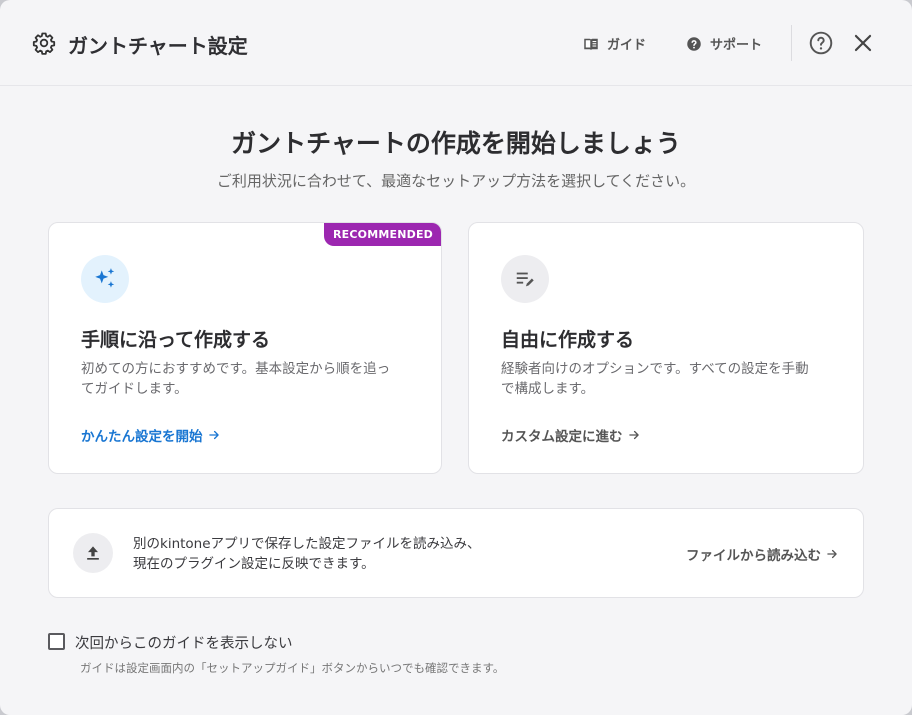 The width and height of the screenshot is (912, 715). I want to click on help-circle-icon, so click(694, 43).